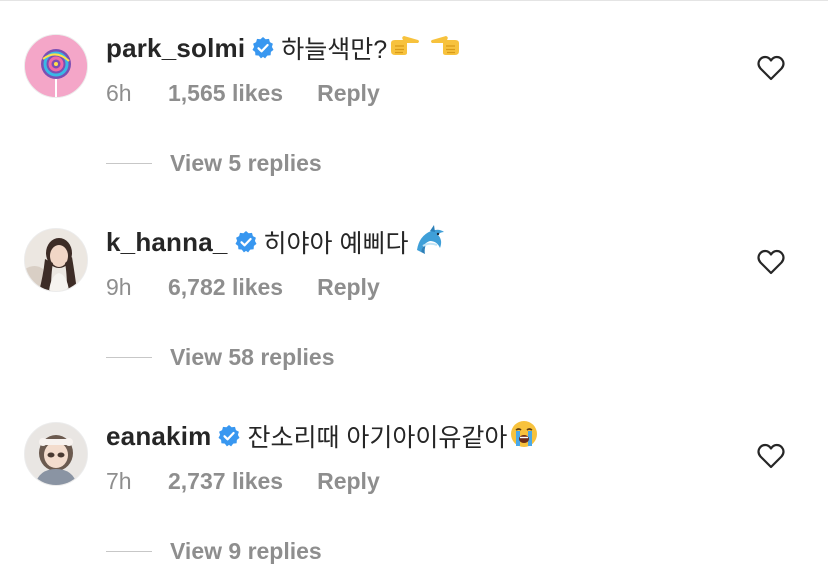  What do you see at coordinates (430, 242) in the screenshot?
I see `dolphin-emoji-icon` at bounding box center [430, 242].